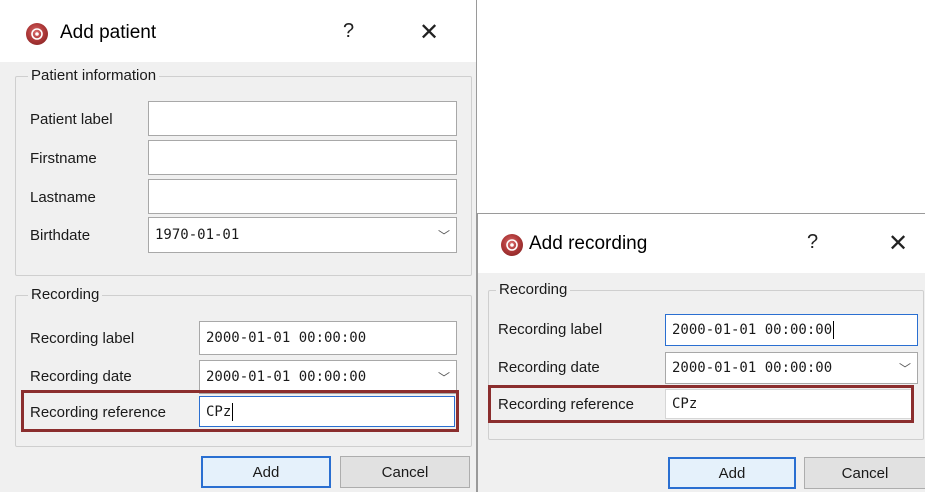 This screenshot has height=492, width=925. What do you see at coordinates (701, 243) in the screenshot?
I see `title-bar: Add recording ? ✕` at bounding box center [701, 243].